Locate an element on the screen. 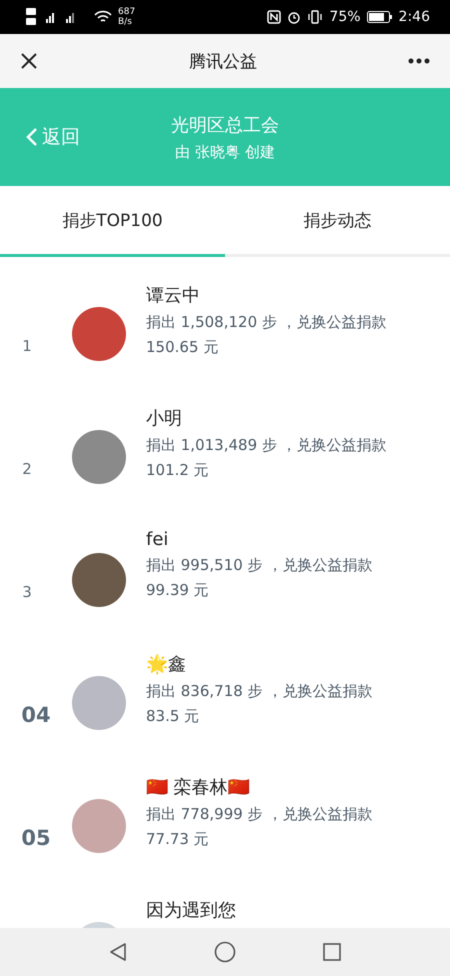 The width and height of the screenshot is (450, 976). tab: 捐步TOP100 is located at coordinates (112, 221).